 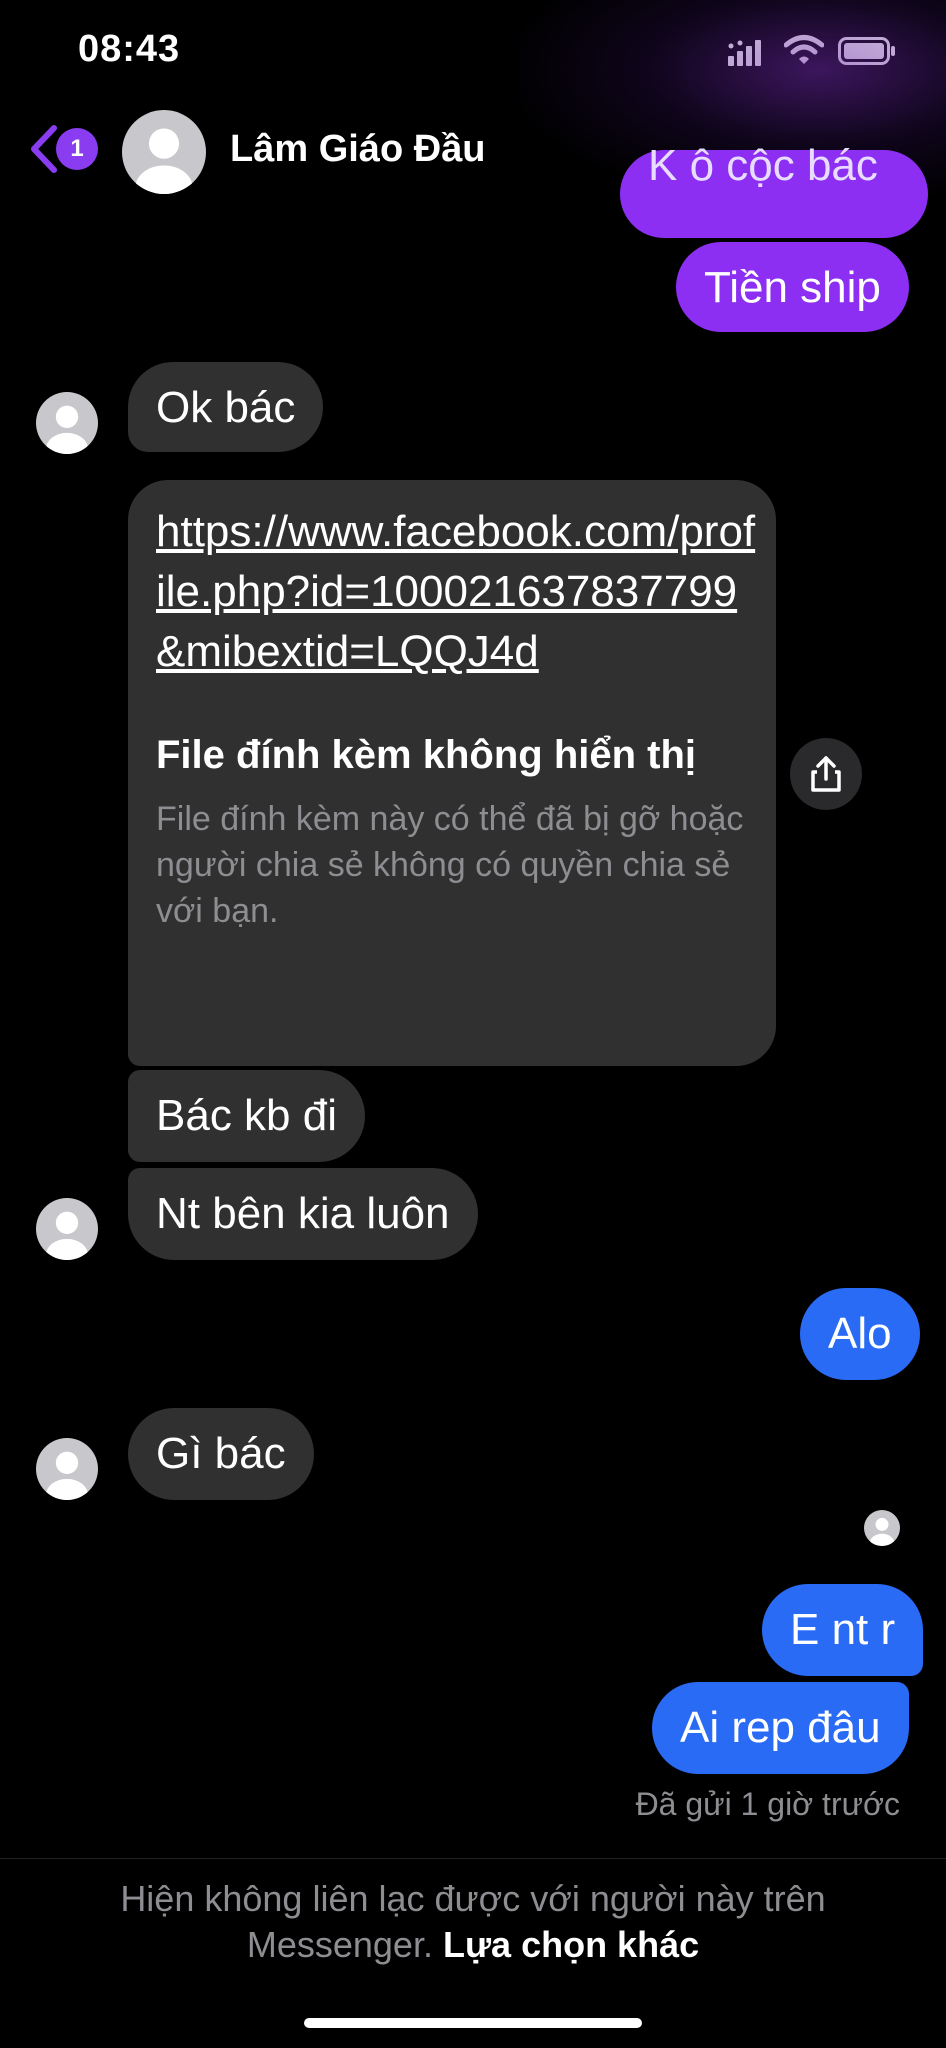 What do you see at coordinates (129, 49) in the screenshot?
I see `status-time: 08:43` at bounding box center [129, 49].